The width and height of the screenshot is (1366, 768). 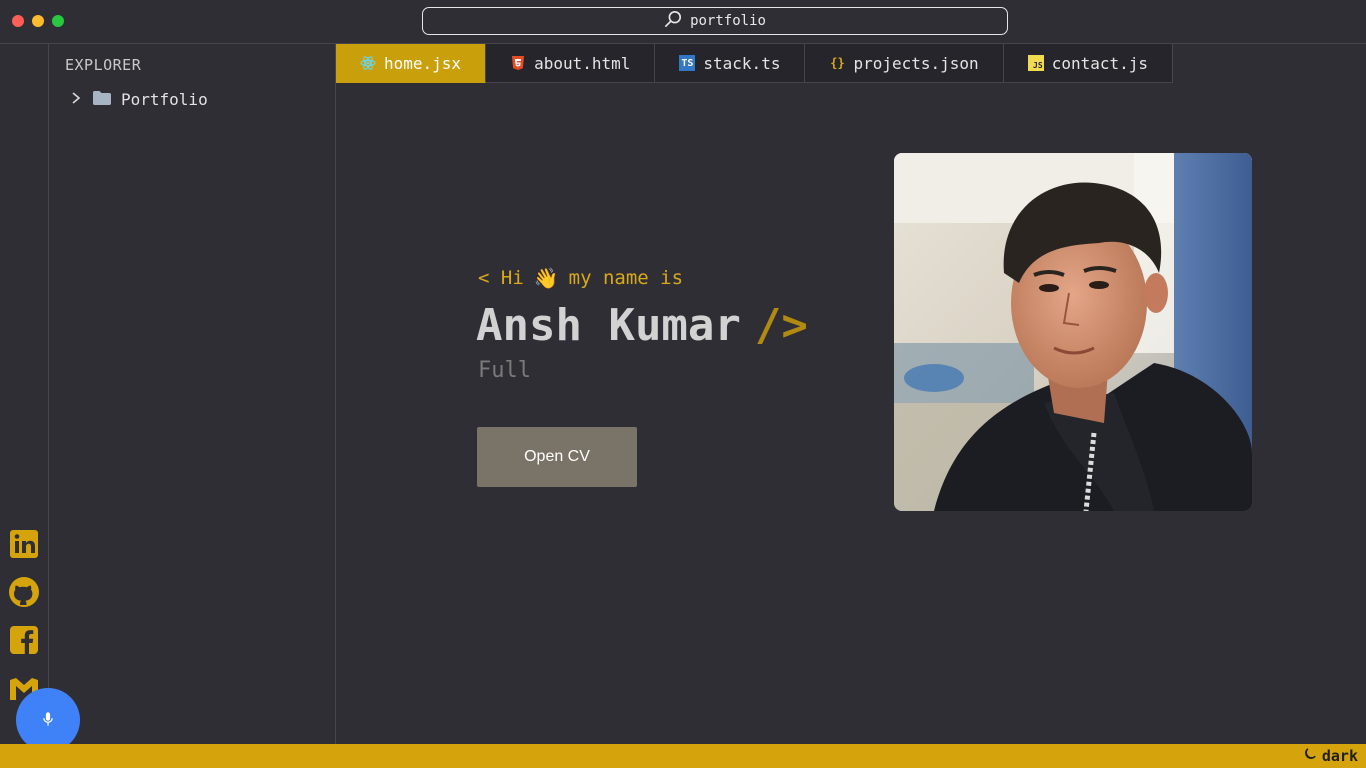 What do you see at coordinates (18, 21) in the screenshot?
I see `close-window-button` at bounding box center [18, 21].